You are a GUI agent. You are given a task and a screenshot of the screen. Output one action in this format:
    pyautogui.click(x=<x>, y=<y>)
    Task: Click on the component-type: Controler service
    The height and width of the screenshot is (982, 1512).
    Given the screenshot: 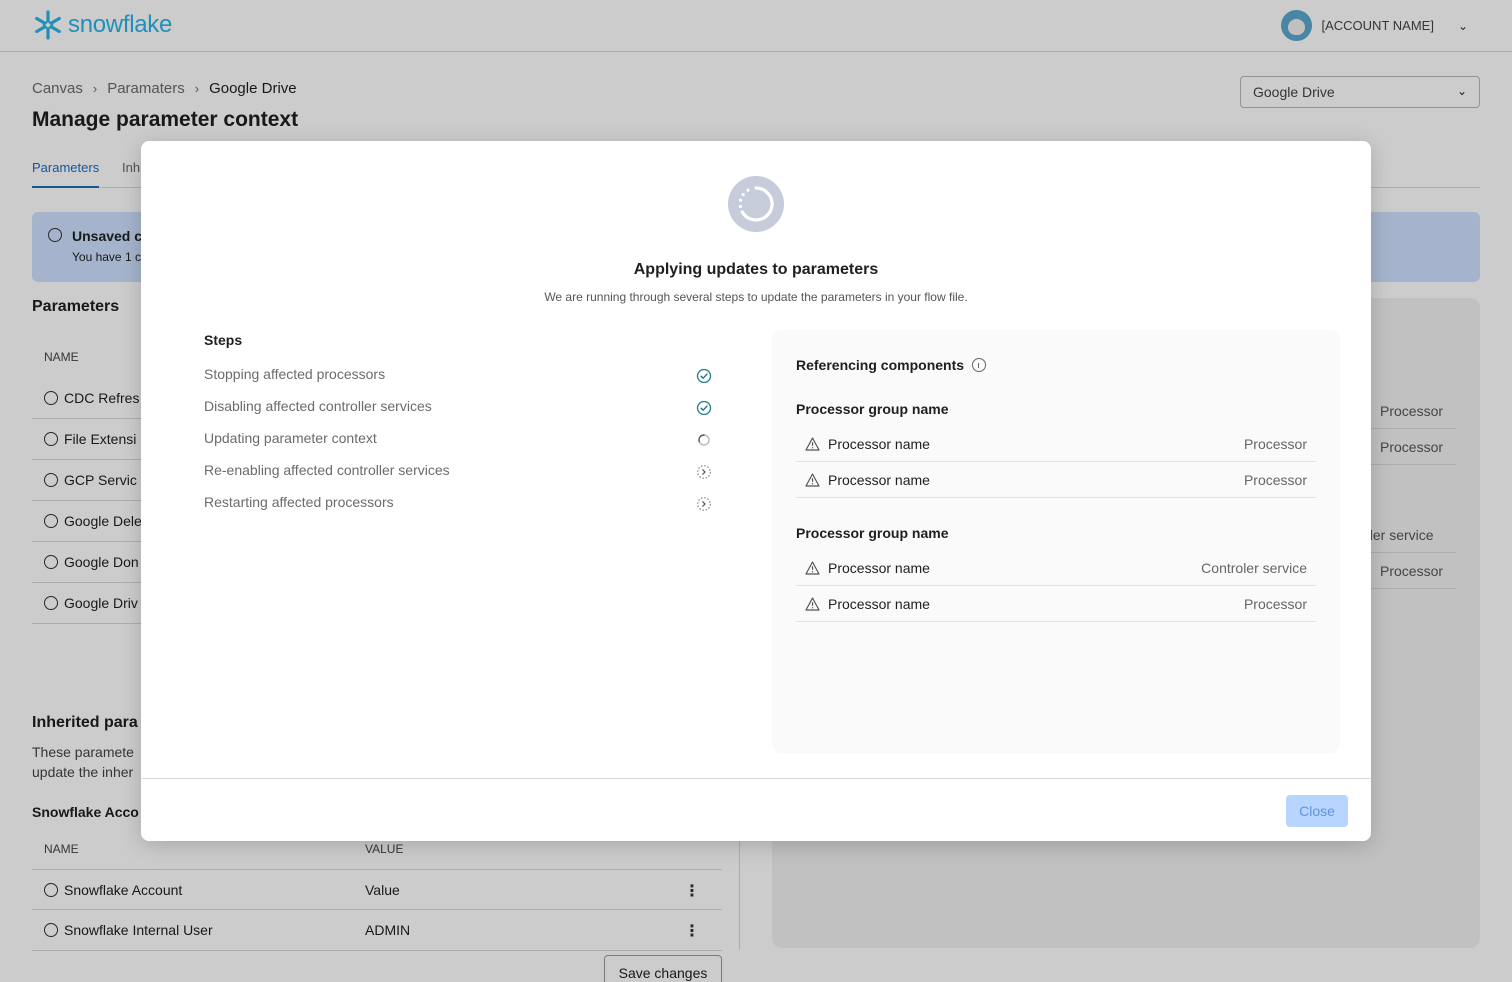 What is the action you would take?
    pyautogui.click(x=1254, y=568)
    